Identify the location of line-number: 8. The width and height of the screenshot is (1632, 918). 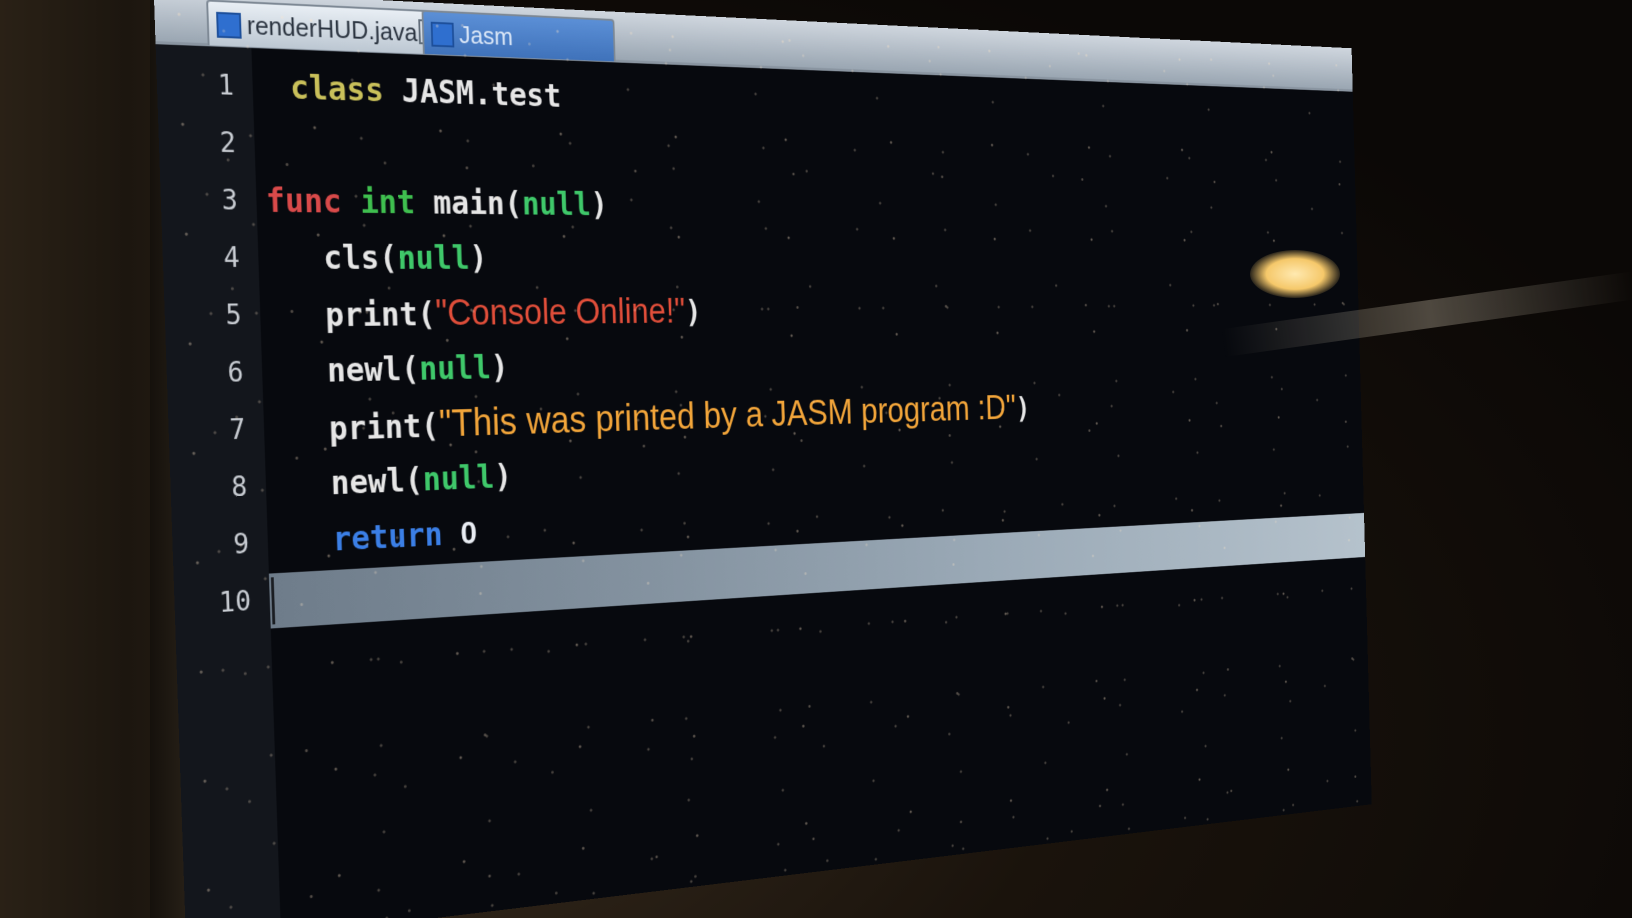
(239, 487).